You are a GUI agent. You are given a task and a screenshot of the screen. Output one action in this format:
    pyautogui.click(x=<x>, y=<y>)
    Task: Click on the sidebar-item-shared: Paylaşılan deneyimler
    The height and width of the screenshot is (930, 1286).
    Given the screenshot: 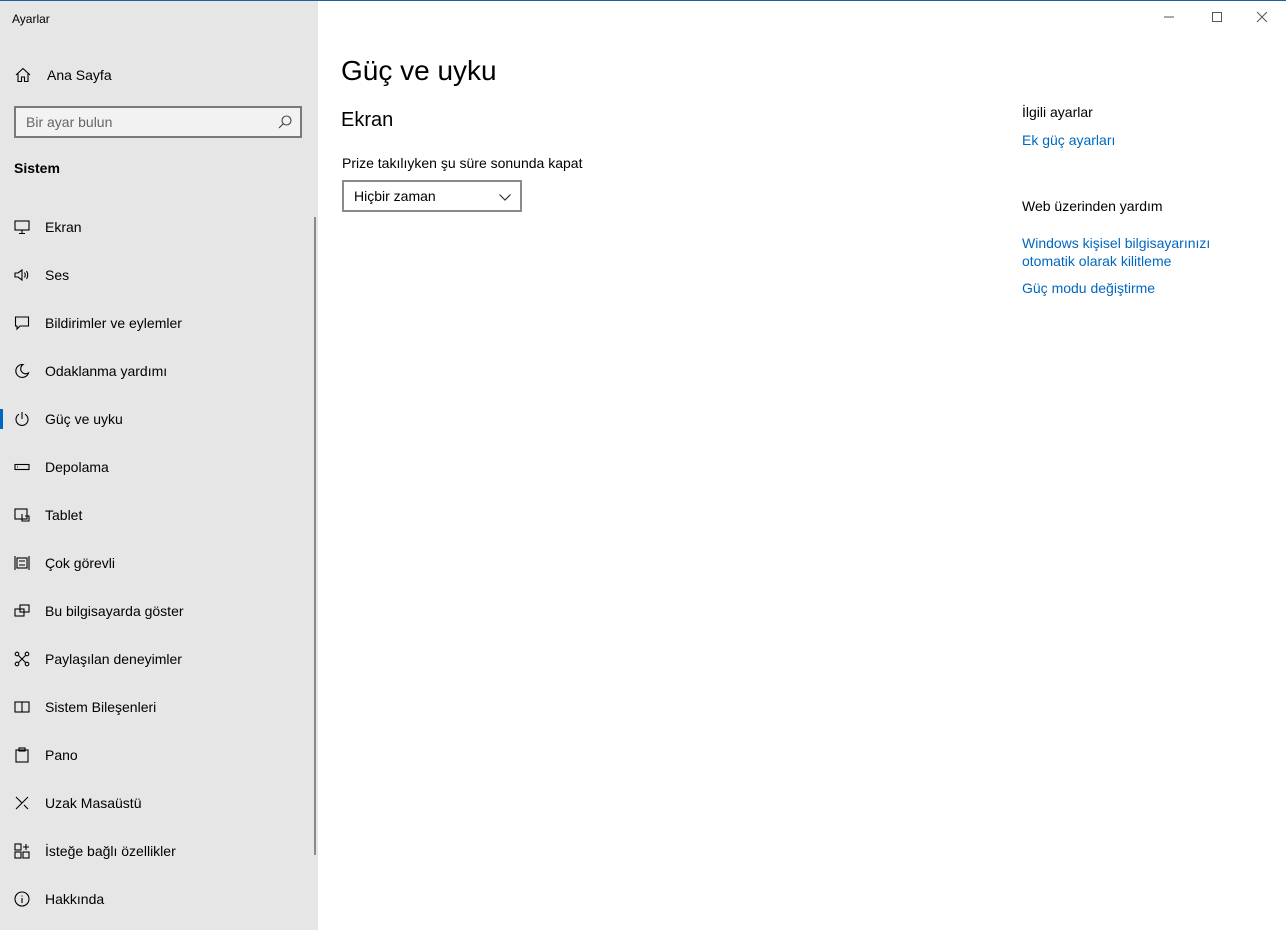 What is the action you would take?
    pyautogui.click(x=157, y=659)
    